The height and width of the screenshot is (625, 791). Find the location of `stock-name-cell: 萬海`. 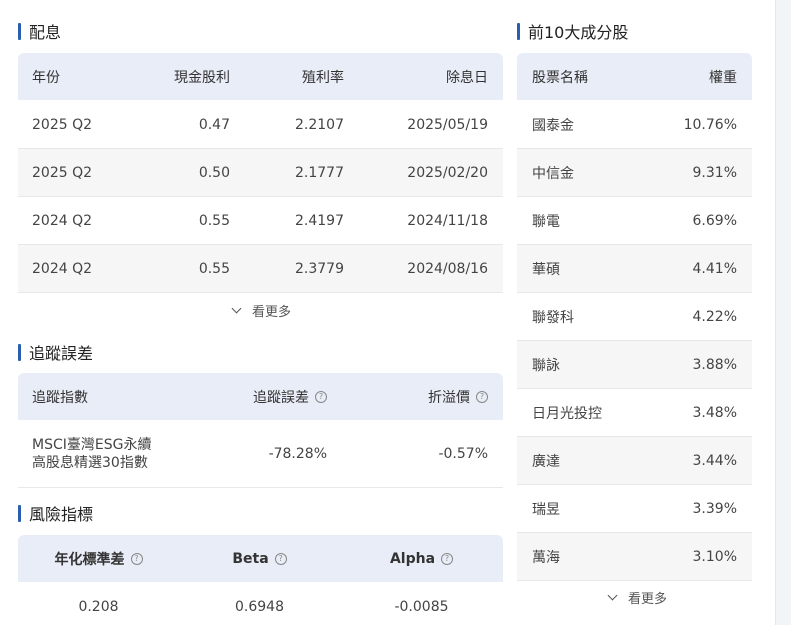

stock-name-cell: 萬海 is located at coordinates (546, 557).